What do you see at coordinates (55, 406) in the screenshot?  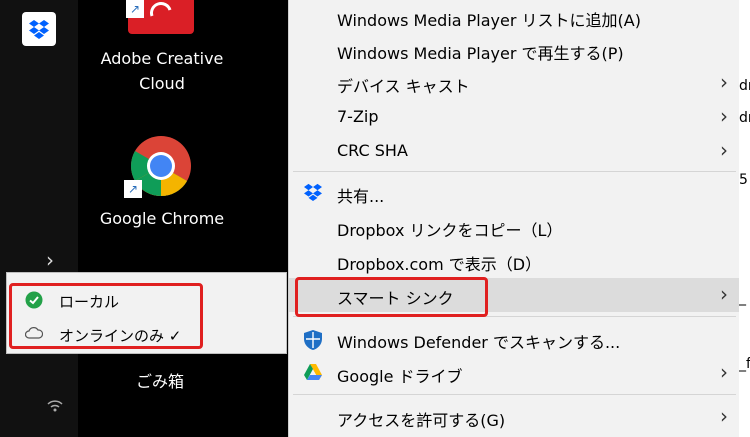 I see `wifi-icon` at bounding box center [55, 406].